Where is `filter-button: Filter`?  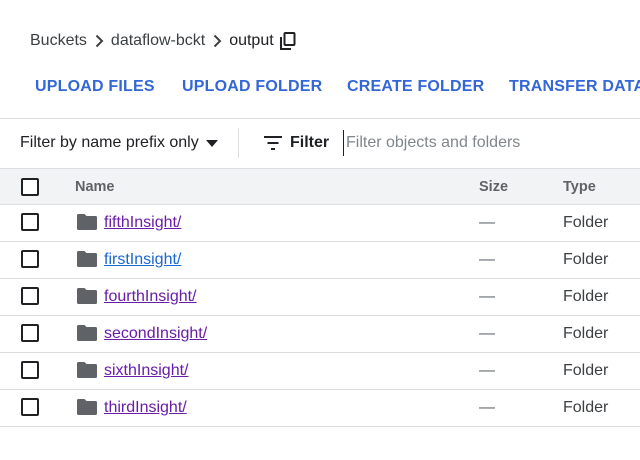 filter-button: Filter is located at coordinates (296, 143).